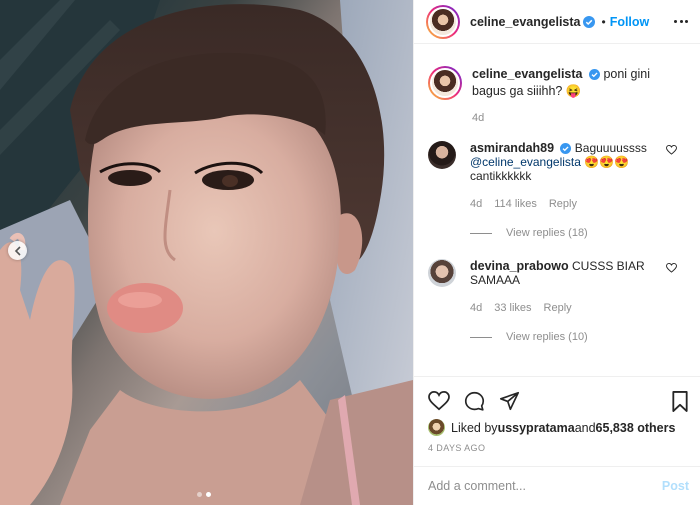  I want to click on like-button, so click(439, 401).